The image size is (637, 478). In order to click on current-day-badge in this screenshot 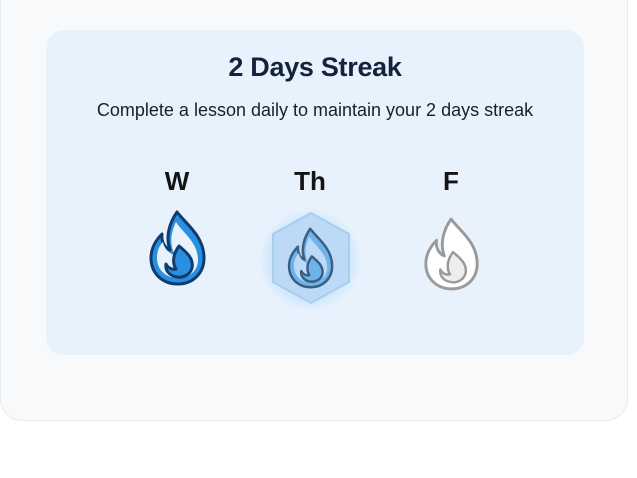, I will do `click(310, 260)`.